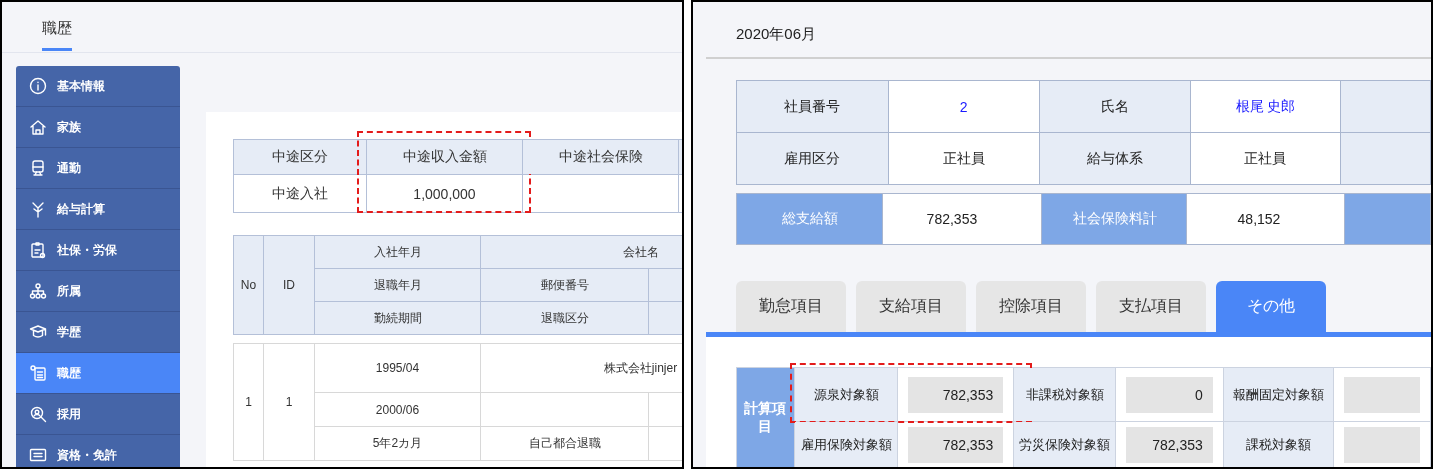 The width and height of the screenshot is (1433, 470). Describe the element at coordinates (300, 157) in the screenshot. I see `column-header: 中途区分` at that location.